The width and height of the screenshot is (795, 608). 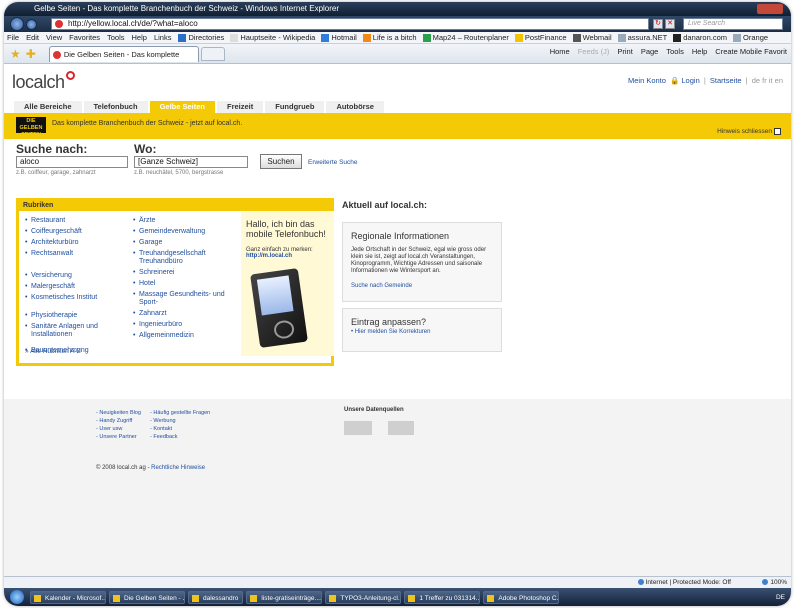 I want to click on links-label: Links, so click(x=162, y=37).